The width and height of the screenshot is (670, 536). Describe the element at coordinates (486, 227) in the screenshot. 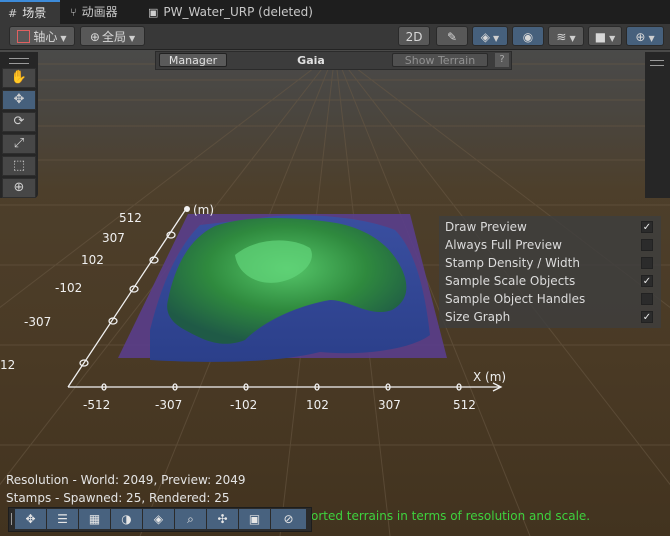

I see `option-label: Draw Preview` at that location.